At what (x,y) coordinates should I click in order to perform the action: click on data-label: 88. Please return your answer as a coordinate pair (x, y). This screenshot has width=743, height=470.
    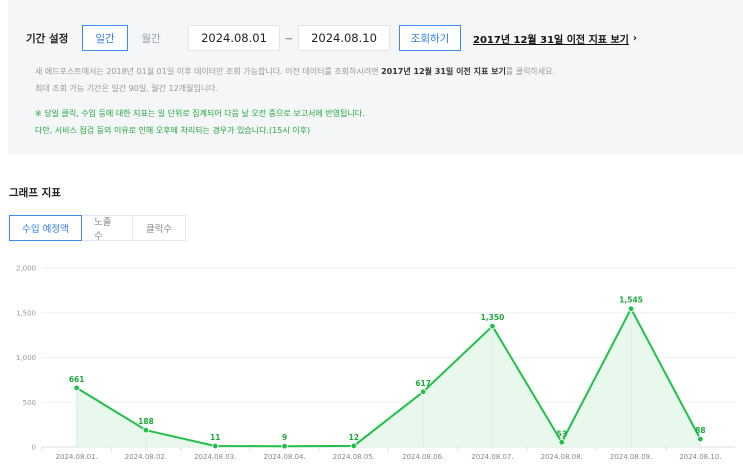
    Looking at the image, I should click on (700, 430).